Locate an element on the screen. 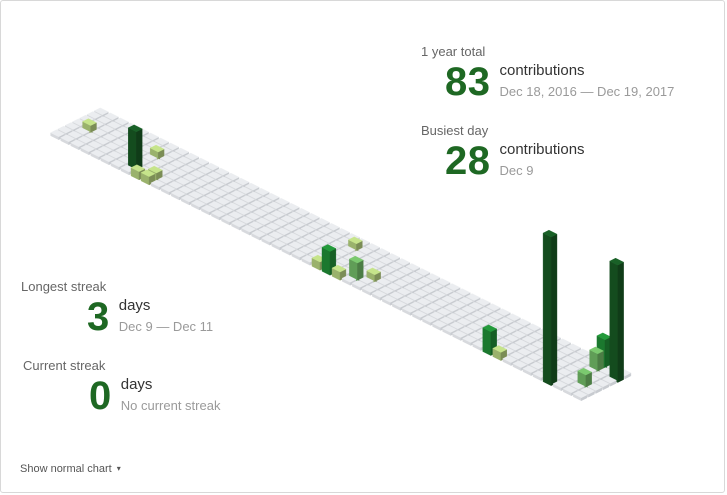 This screenshot has width=727, height=495. longest-streak-range: Dec 9 — Dec 11 is located at coordinates (166, 326).